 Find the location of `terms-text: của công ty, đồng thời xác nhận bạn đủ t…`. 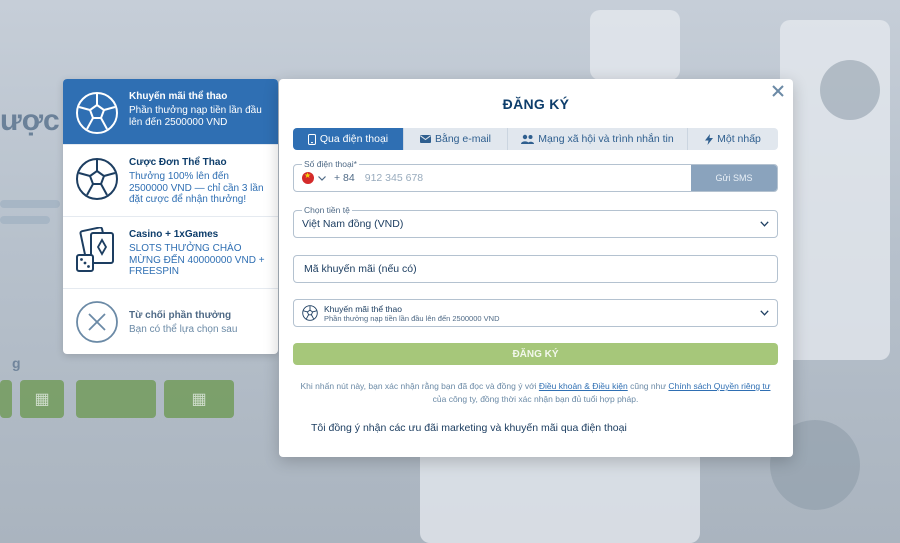

terms-text: của công ty, đồng thời xác nhận bạn đủ t… is located at coordinates (535, 399).